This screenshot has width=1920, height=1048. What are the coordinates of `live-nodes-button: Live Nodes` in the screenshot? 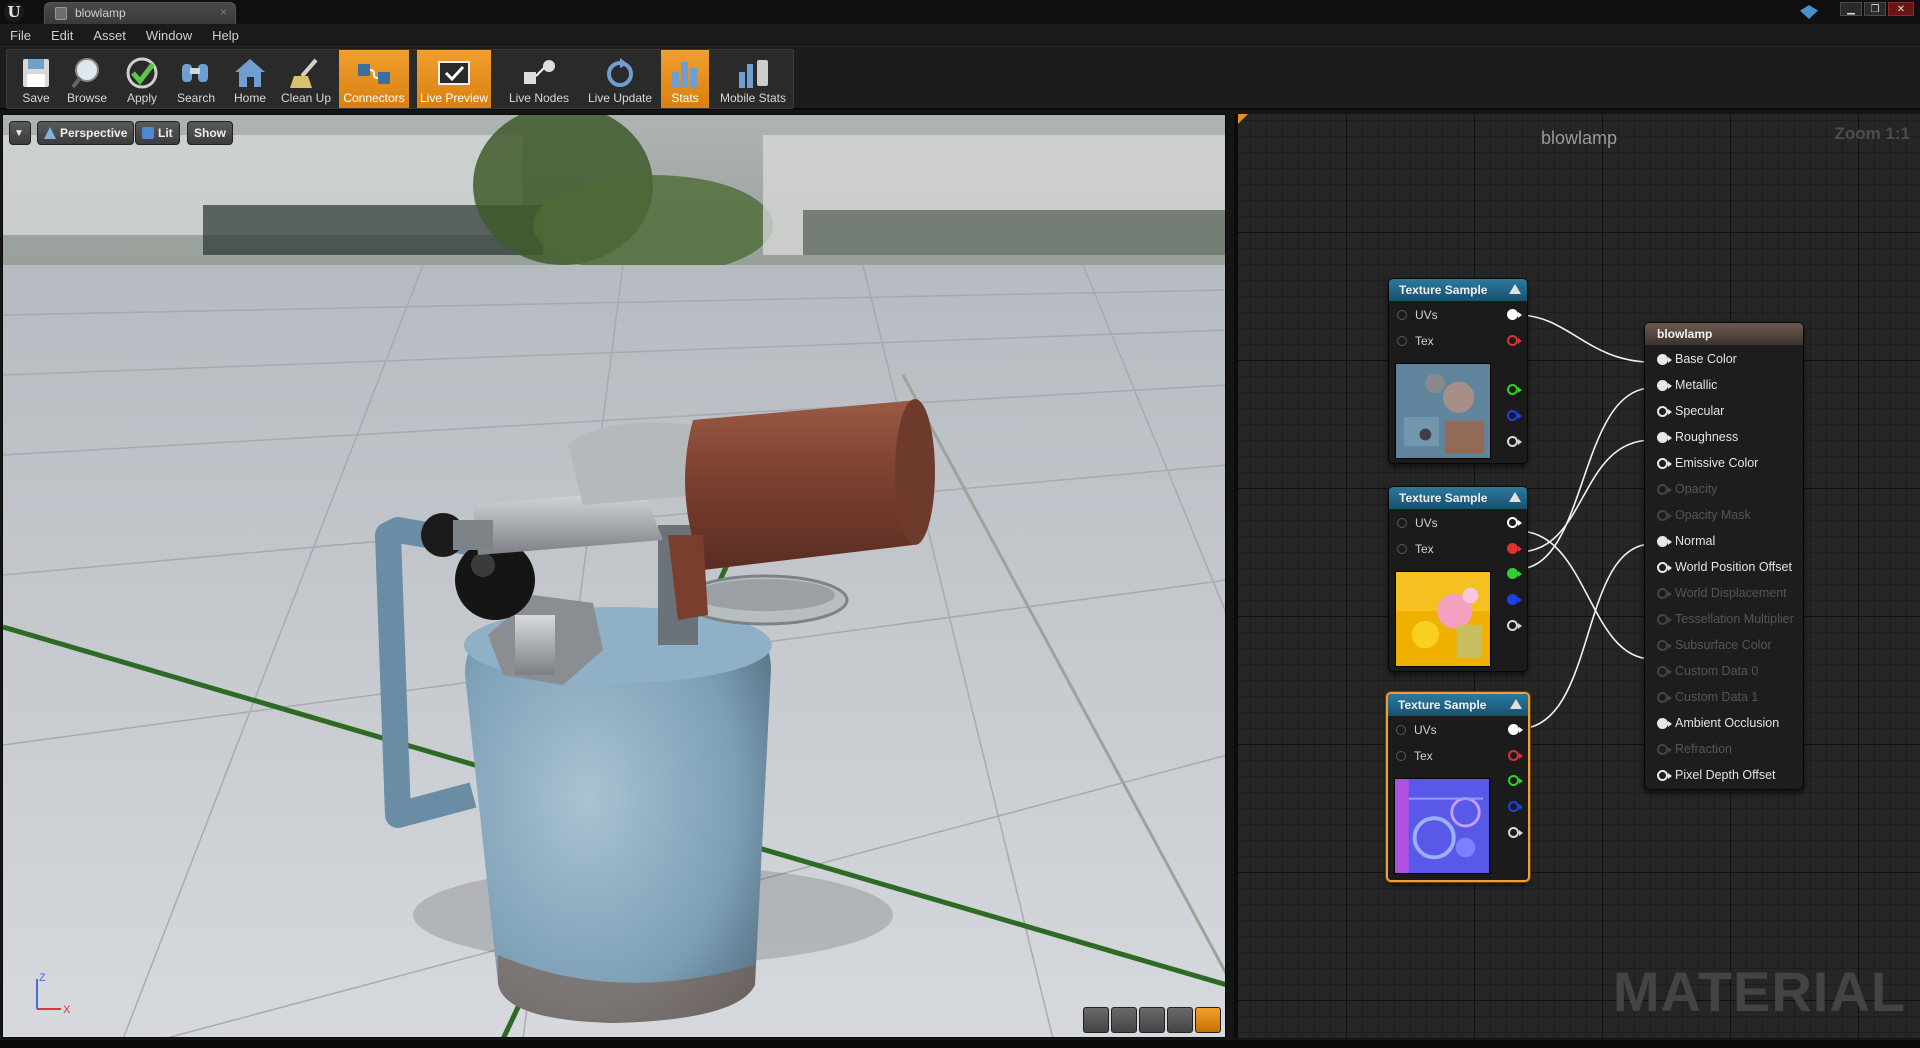 It's located at (539, 79).